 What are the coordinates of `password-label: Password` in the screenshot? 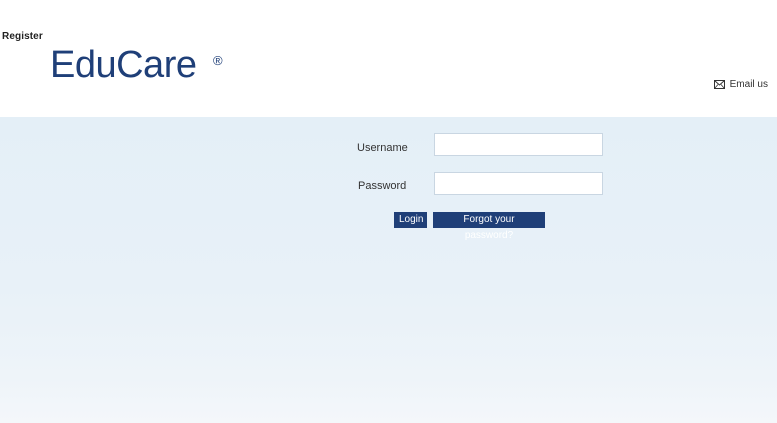 It's located at (382, 186).